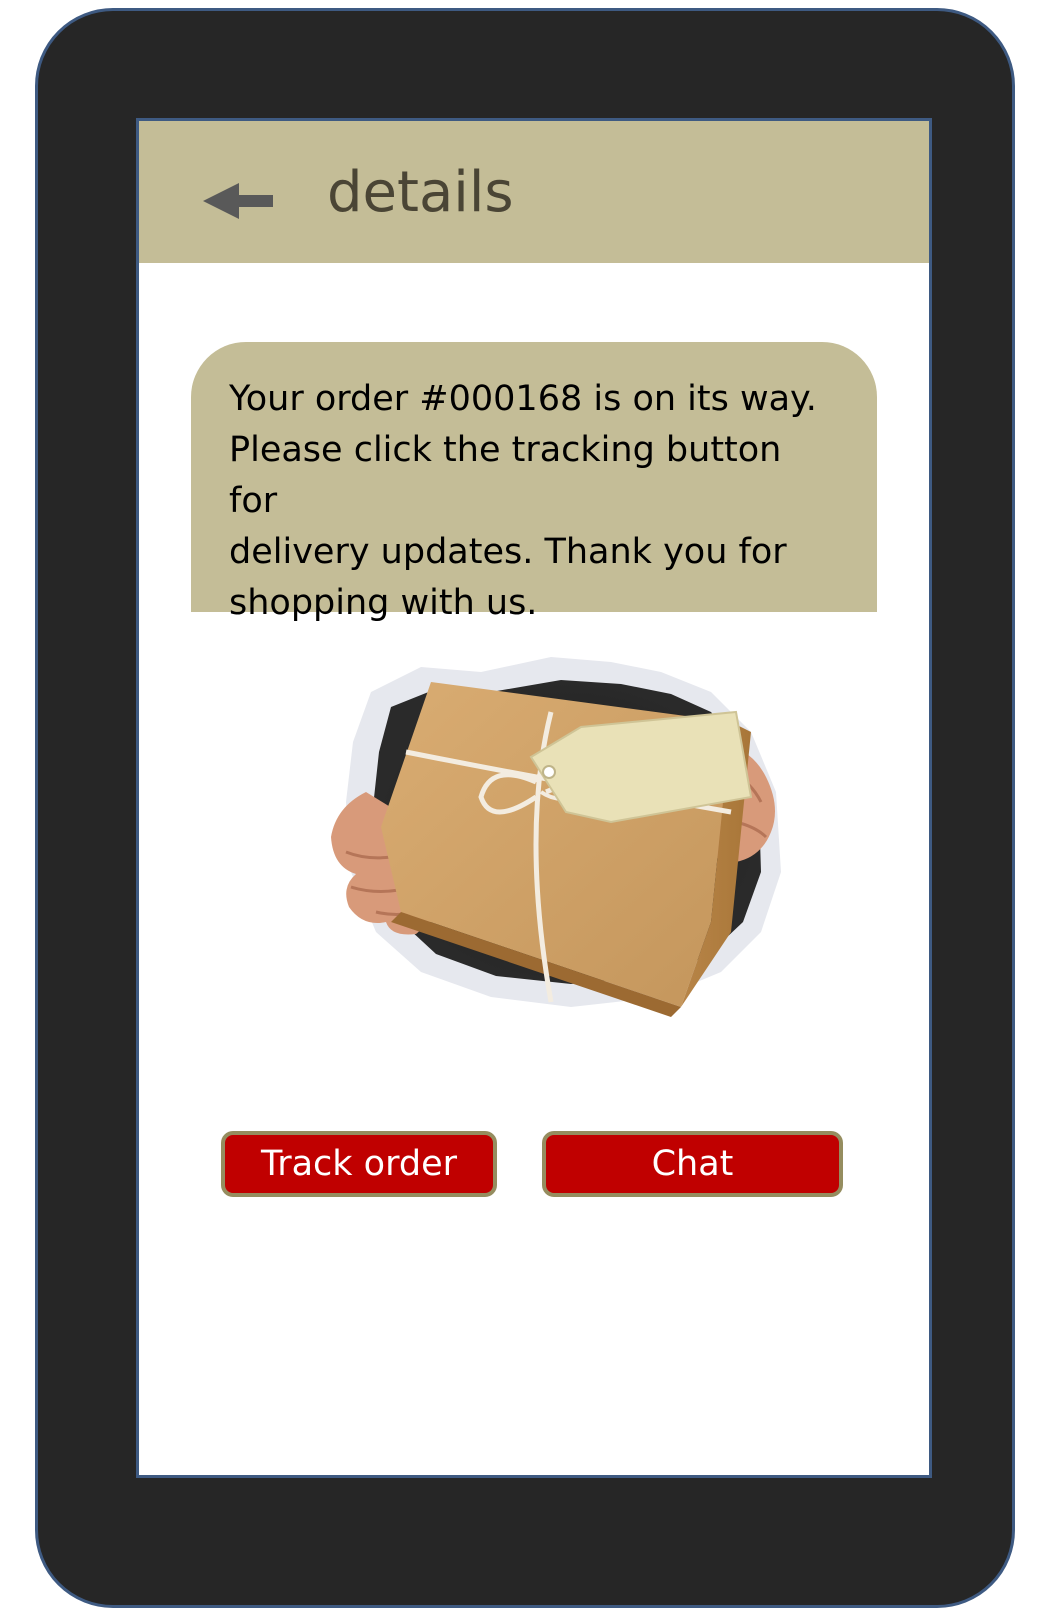  Describe the element at coordinates (420, 192) in the screenshot. I see `page-title: details` at that location.